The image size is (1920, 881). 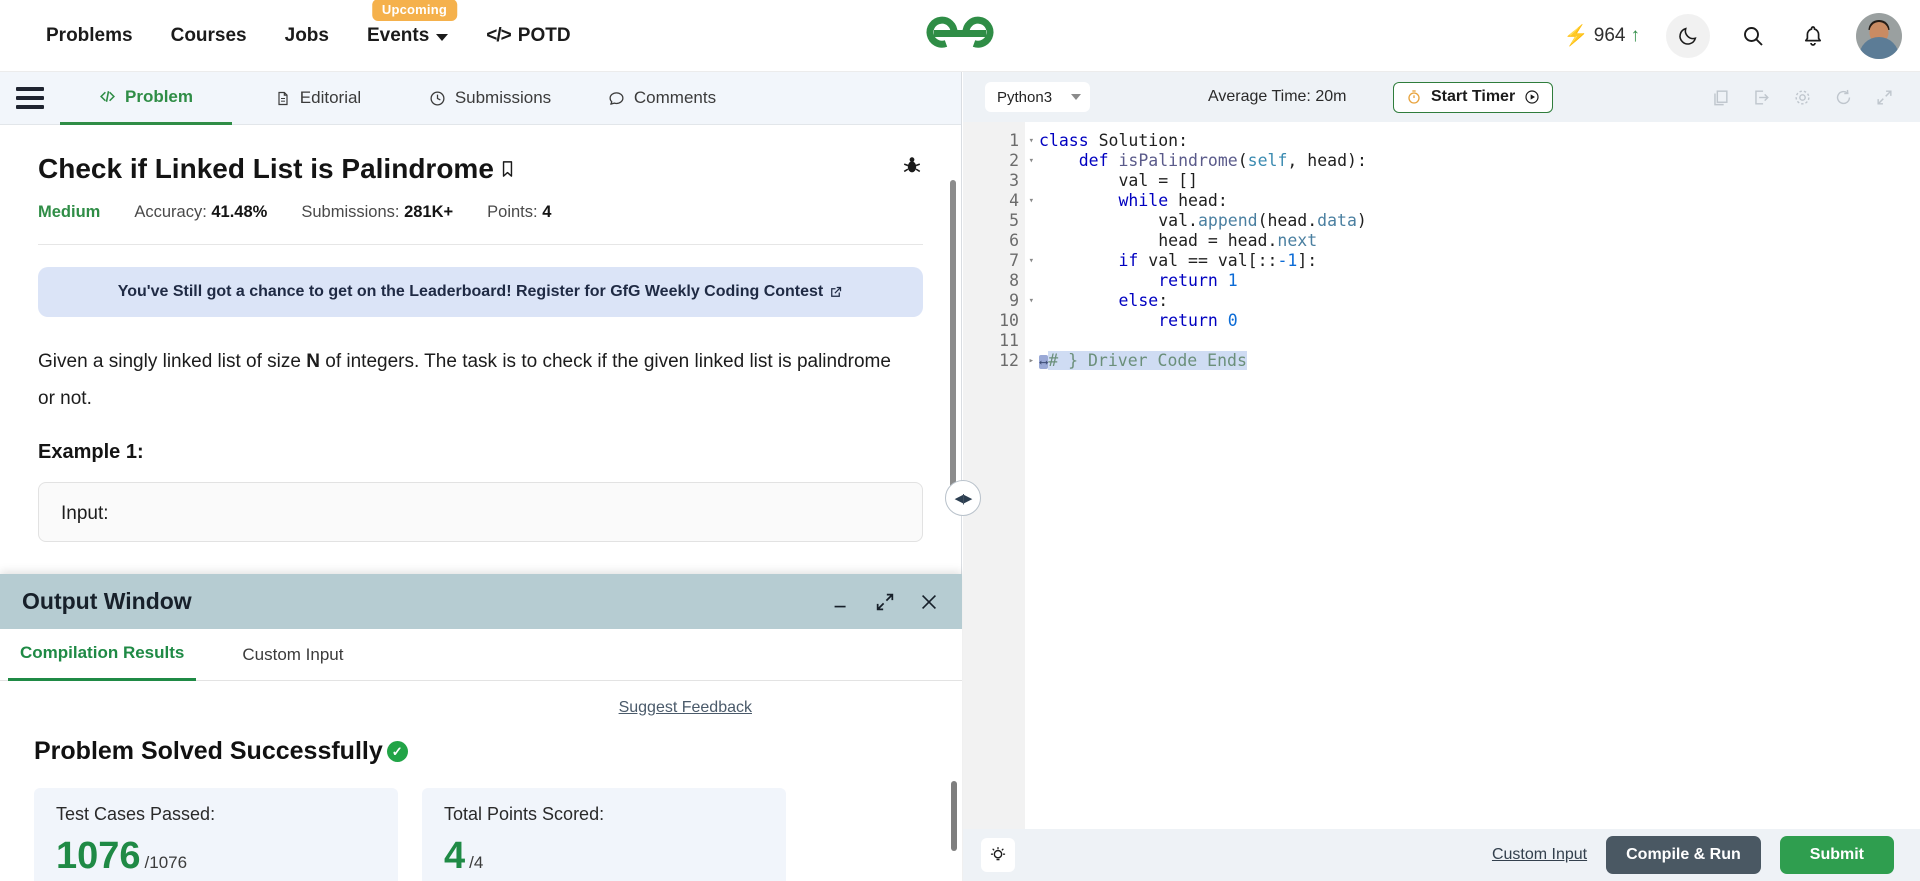 I want to click on code-line: val.append(head.data), so click(x=1479, y=221).